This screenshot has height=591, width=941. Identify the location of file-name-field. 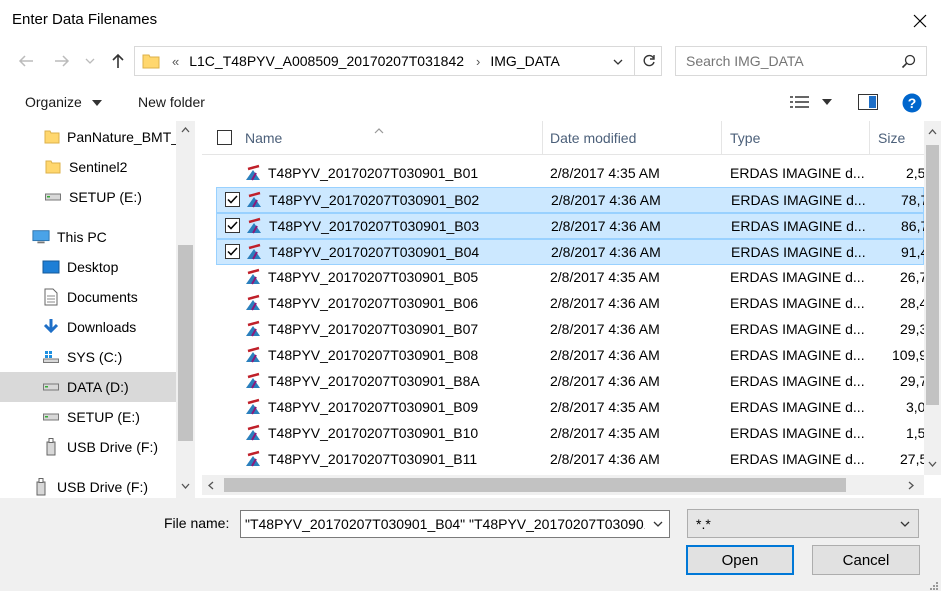
(455, 524).